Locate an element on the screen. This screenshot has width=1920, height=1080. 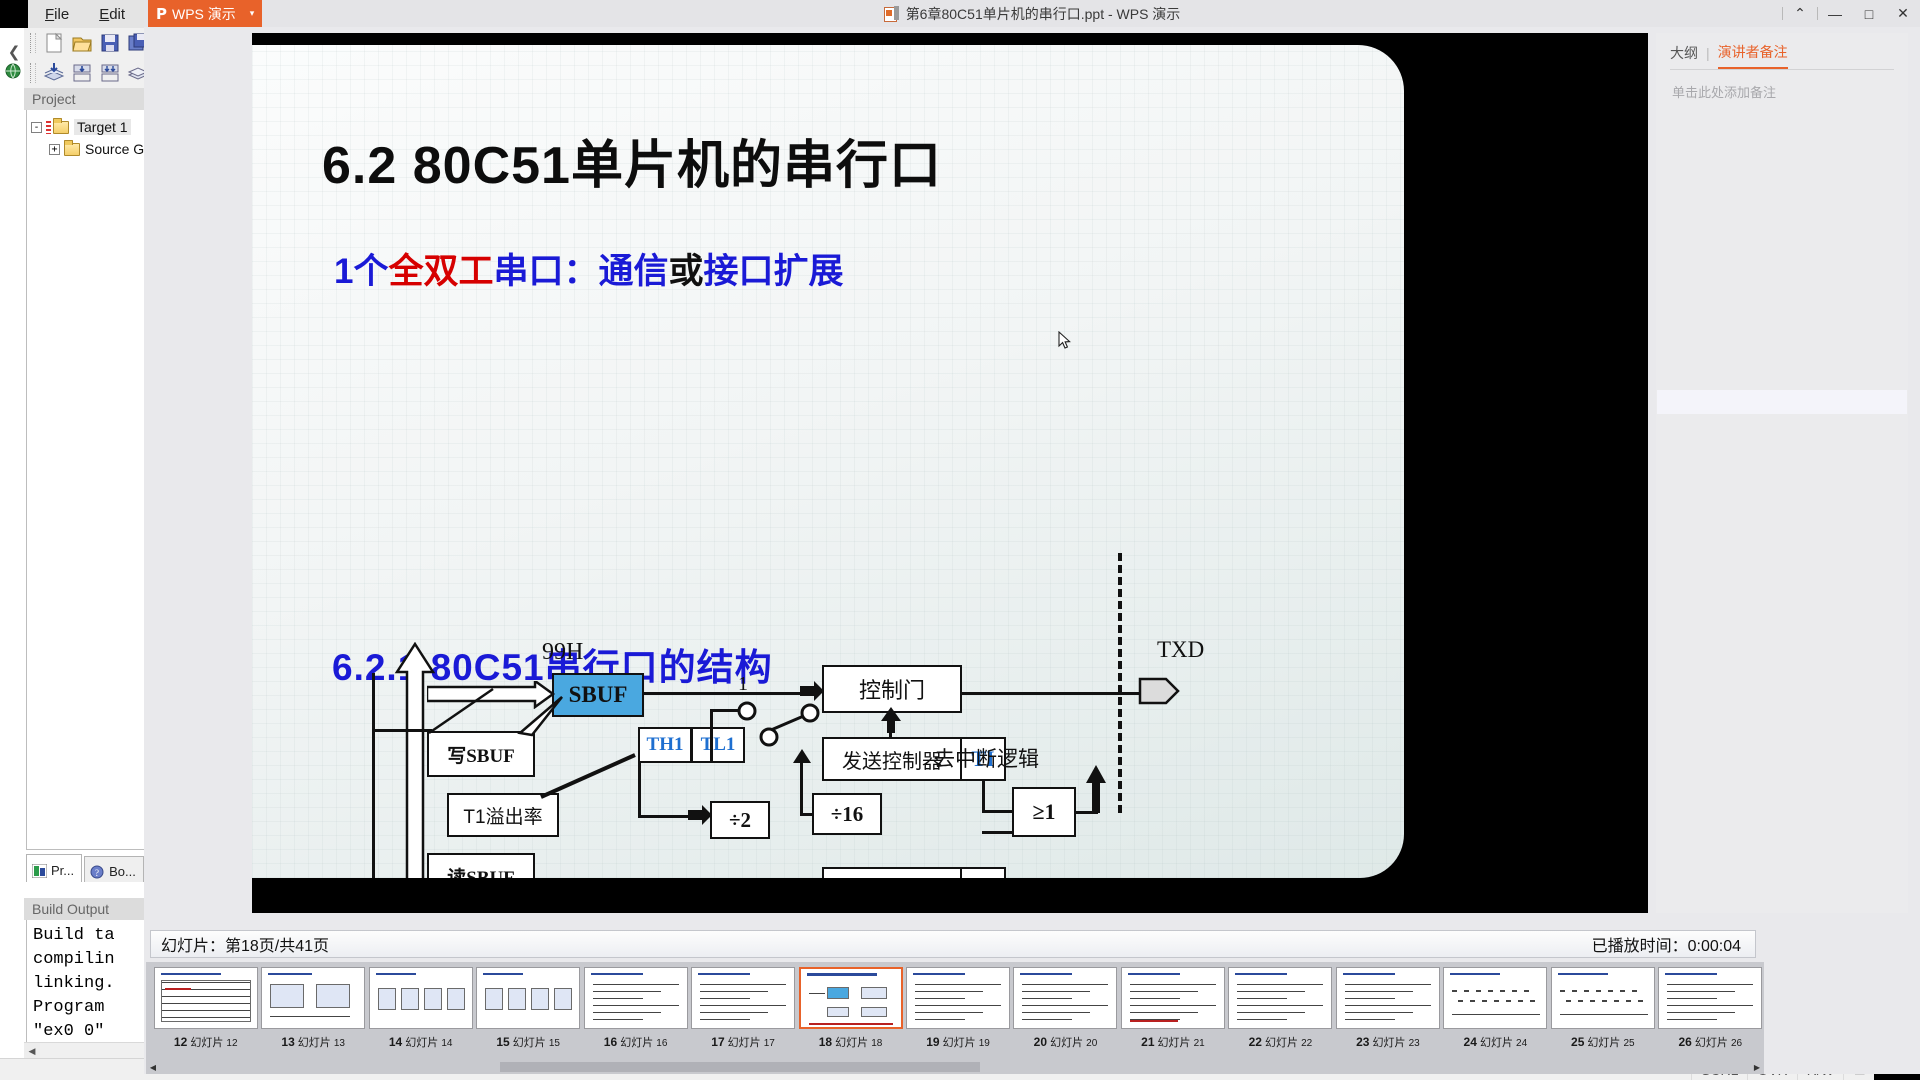
thumbnail-scroll-track is located at coordinates (955, 1067).